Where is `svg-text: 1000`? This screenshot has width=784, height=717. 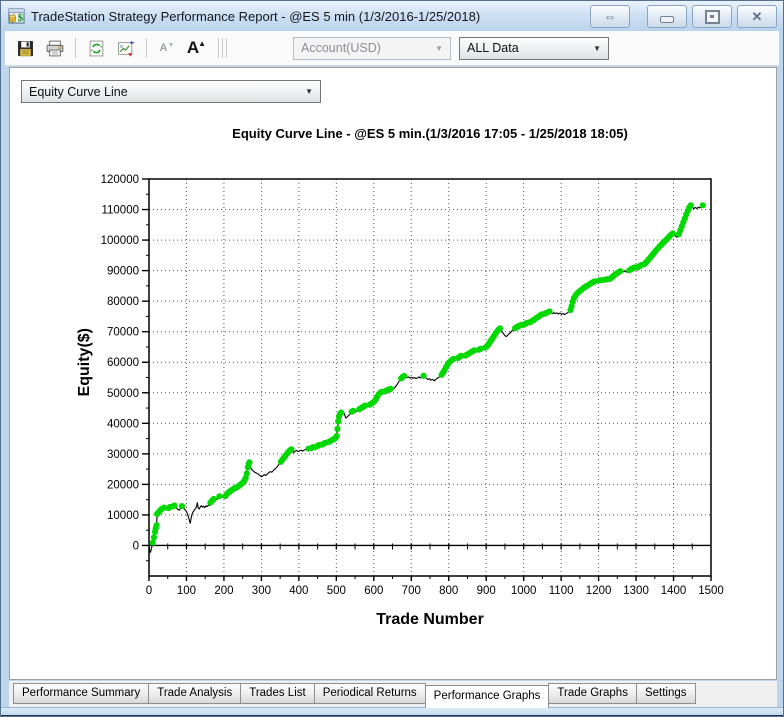
svg-text: 1000 is located at coordinates (524, 591).